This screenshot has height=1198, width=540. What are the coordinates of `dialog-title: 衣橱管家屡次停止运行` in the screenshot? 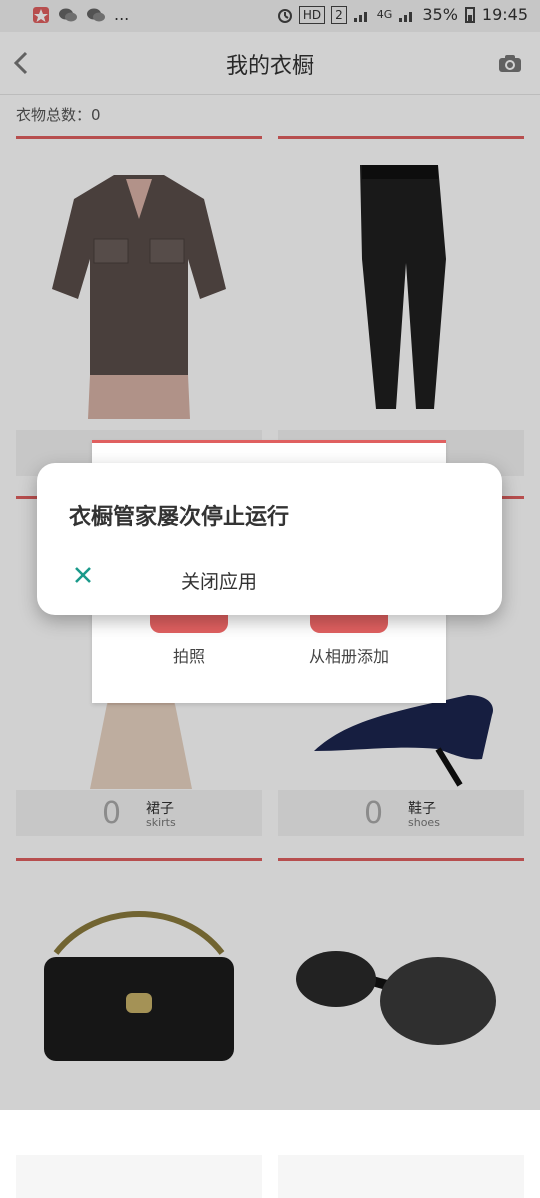 It's located at (179, 517).